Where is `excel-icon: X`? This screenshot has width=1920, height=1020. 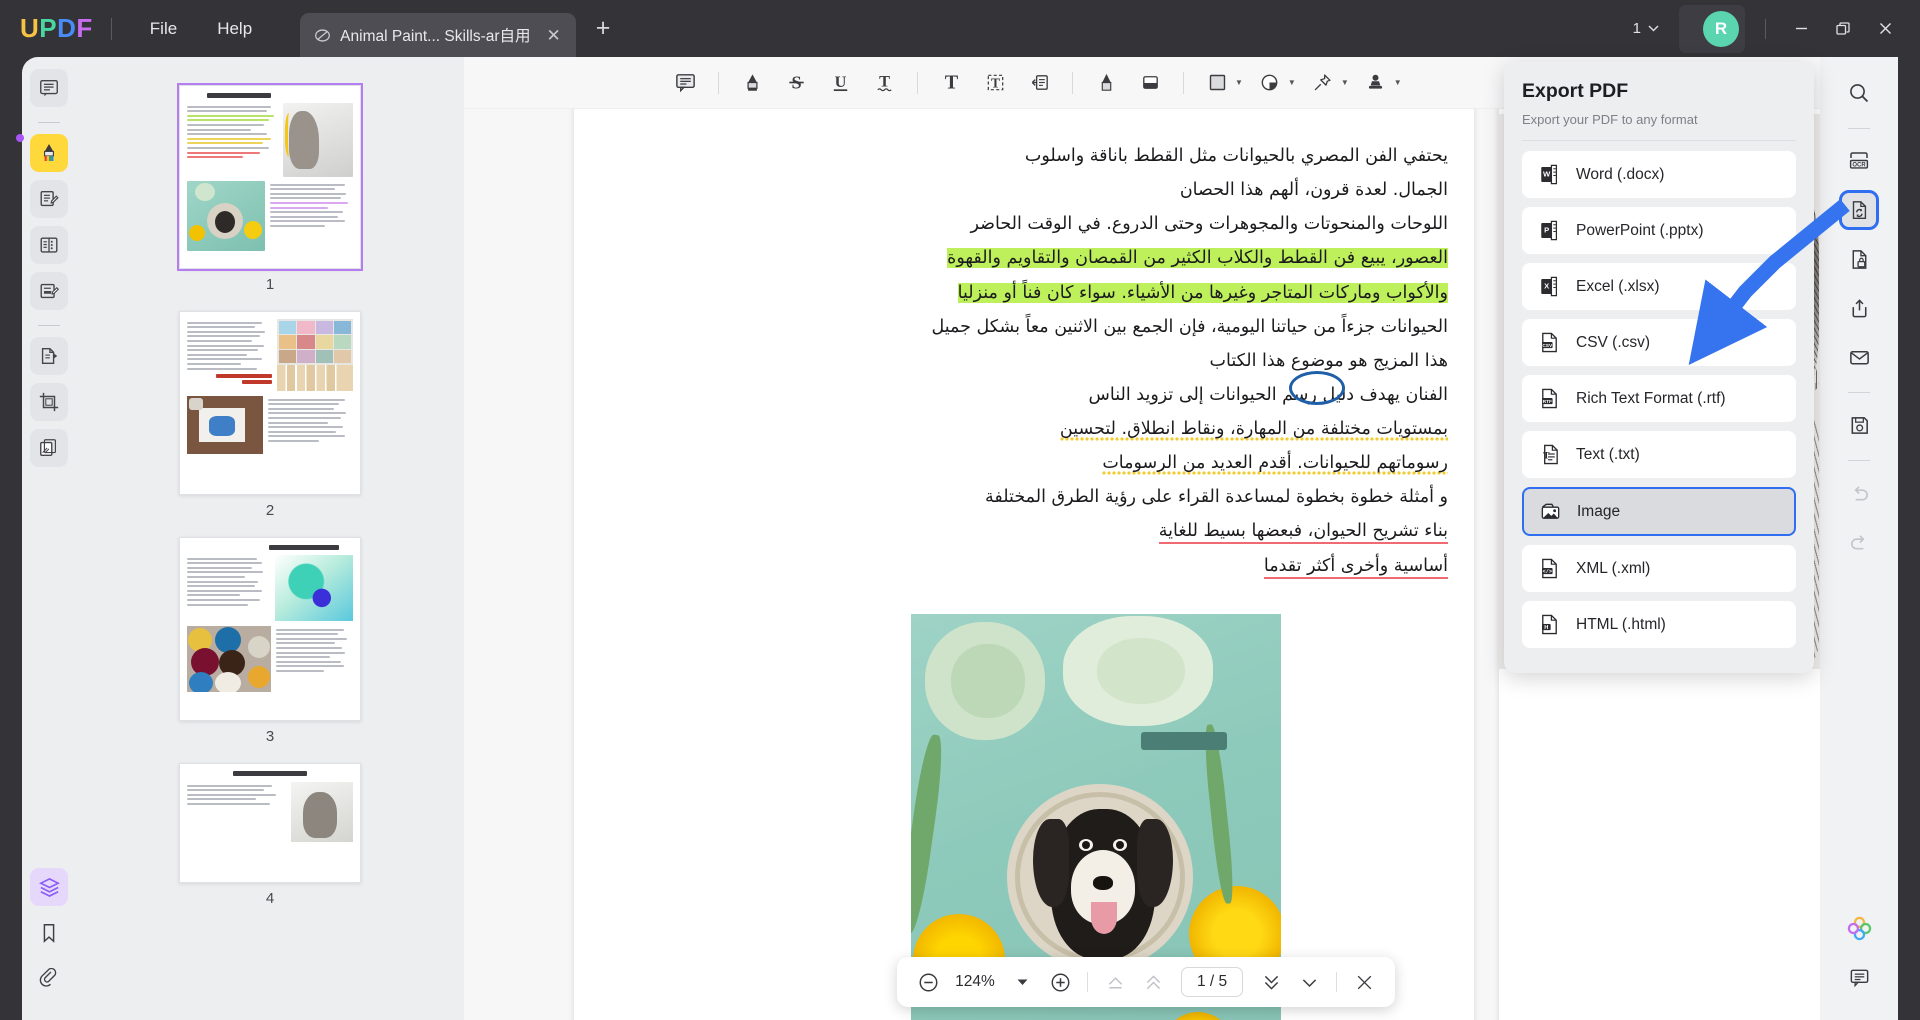
excel-icon: X is located at coordinates (1549, 286).